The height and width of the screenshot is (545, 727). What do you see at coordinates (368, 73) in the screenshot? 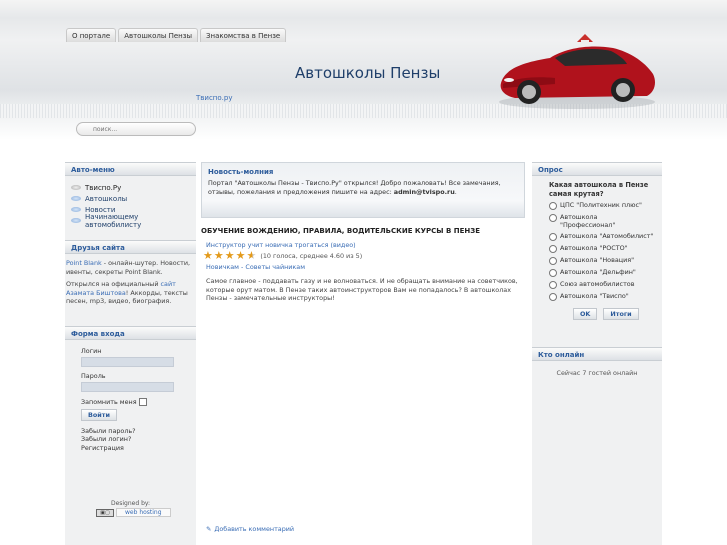
I see `site-title: Автошколы Пензы` at bounding box center [368, 73].